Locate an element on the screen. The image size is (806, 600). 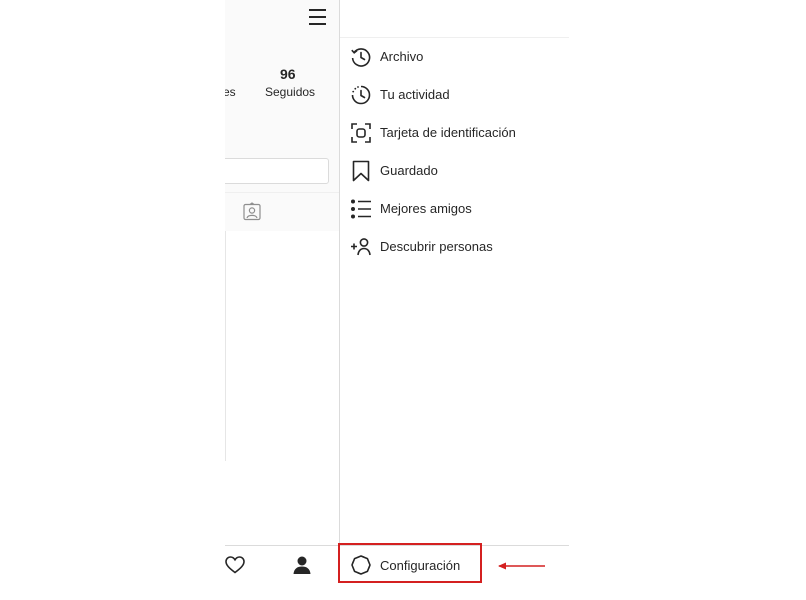
archive-clock-icon is located at coordinates (361, 57).